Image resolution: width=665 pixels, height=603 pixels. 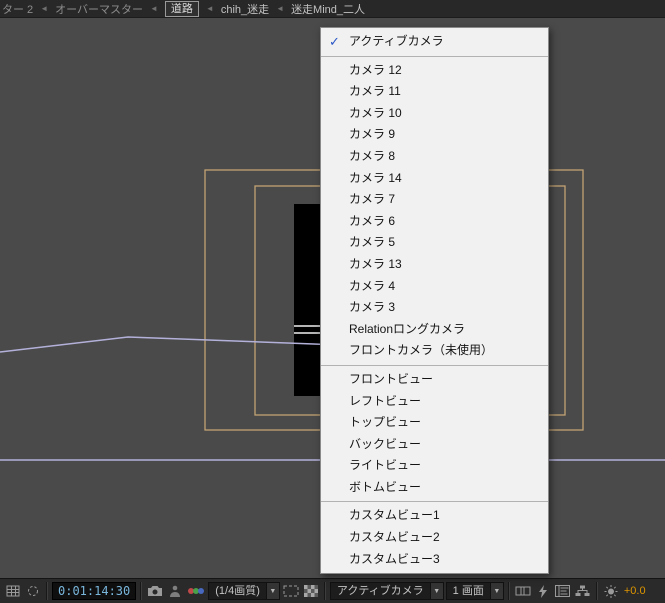 I want to click on motion-path-line, so click(x=170, y=344).